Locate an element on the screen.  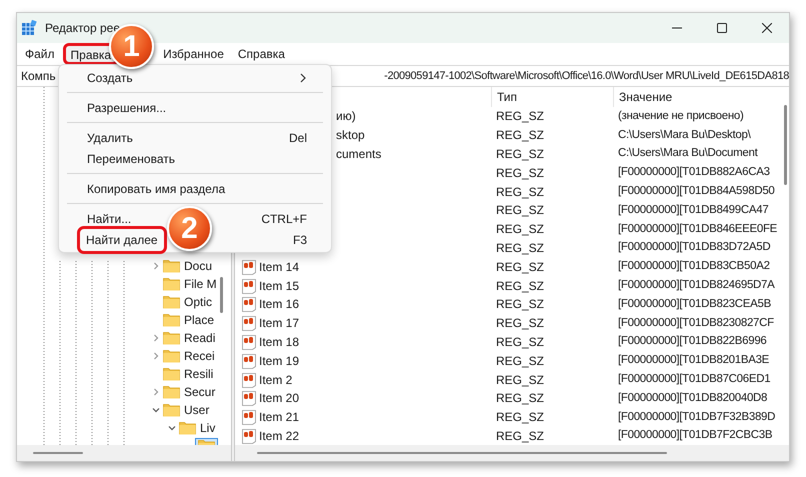
tree-item-label: Place is located at coordinates (199, 320).